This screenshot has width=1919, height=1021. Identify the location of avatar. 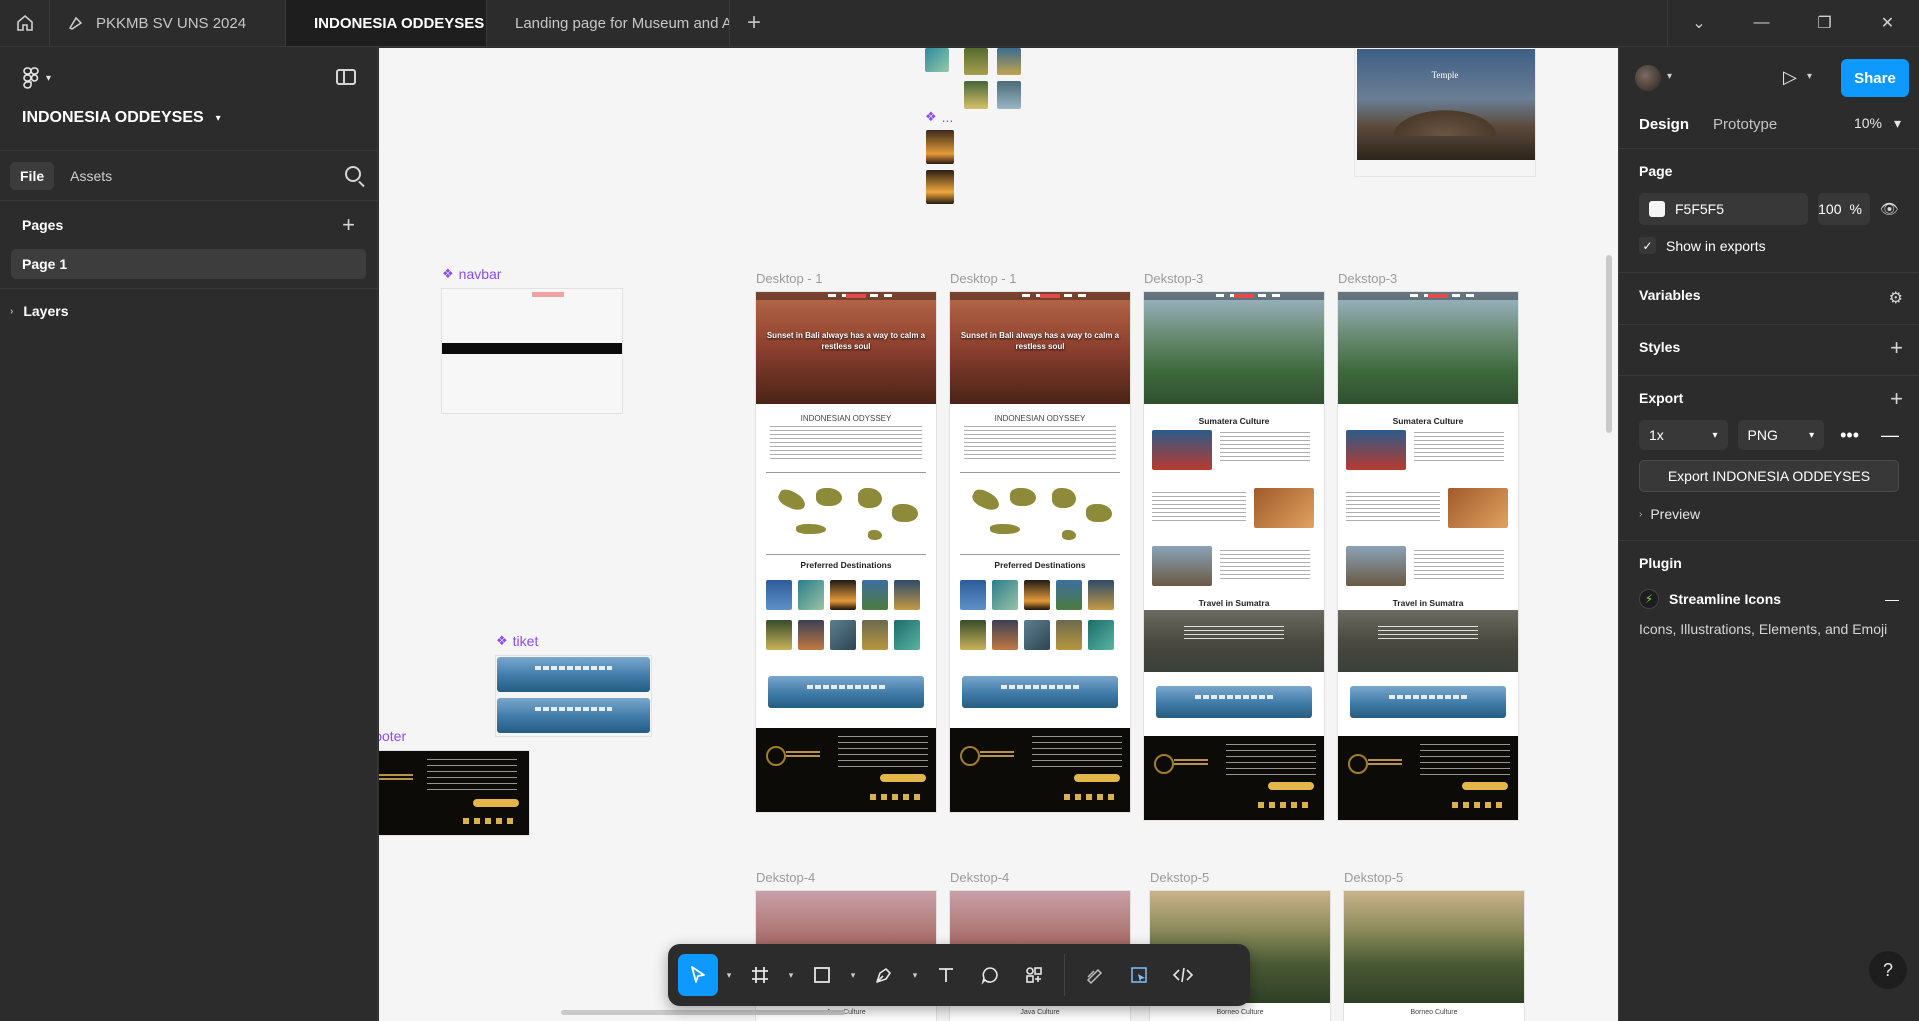
(1648, 78).